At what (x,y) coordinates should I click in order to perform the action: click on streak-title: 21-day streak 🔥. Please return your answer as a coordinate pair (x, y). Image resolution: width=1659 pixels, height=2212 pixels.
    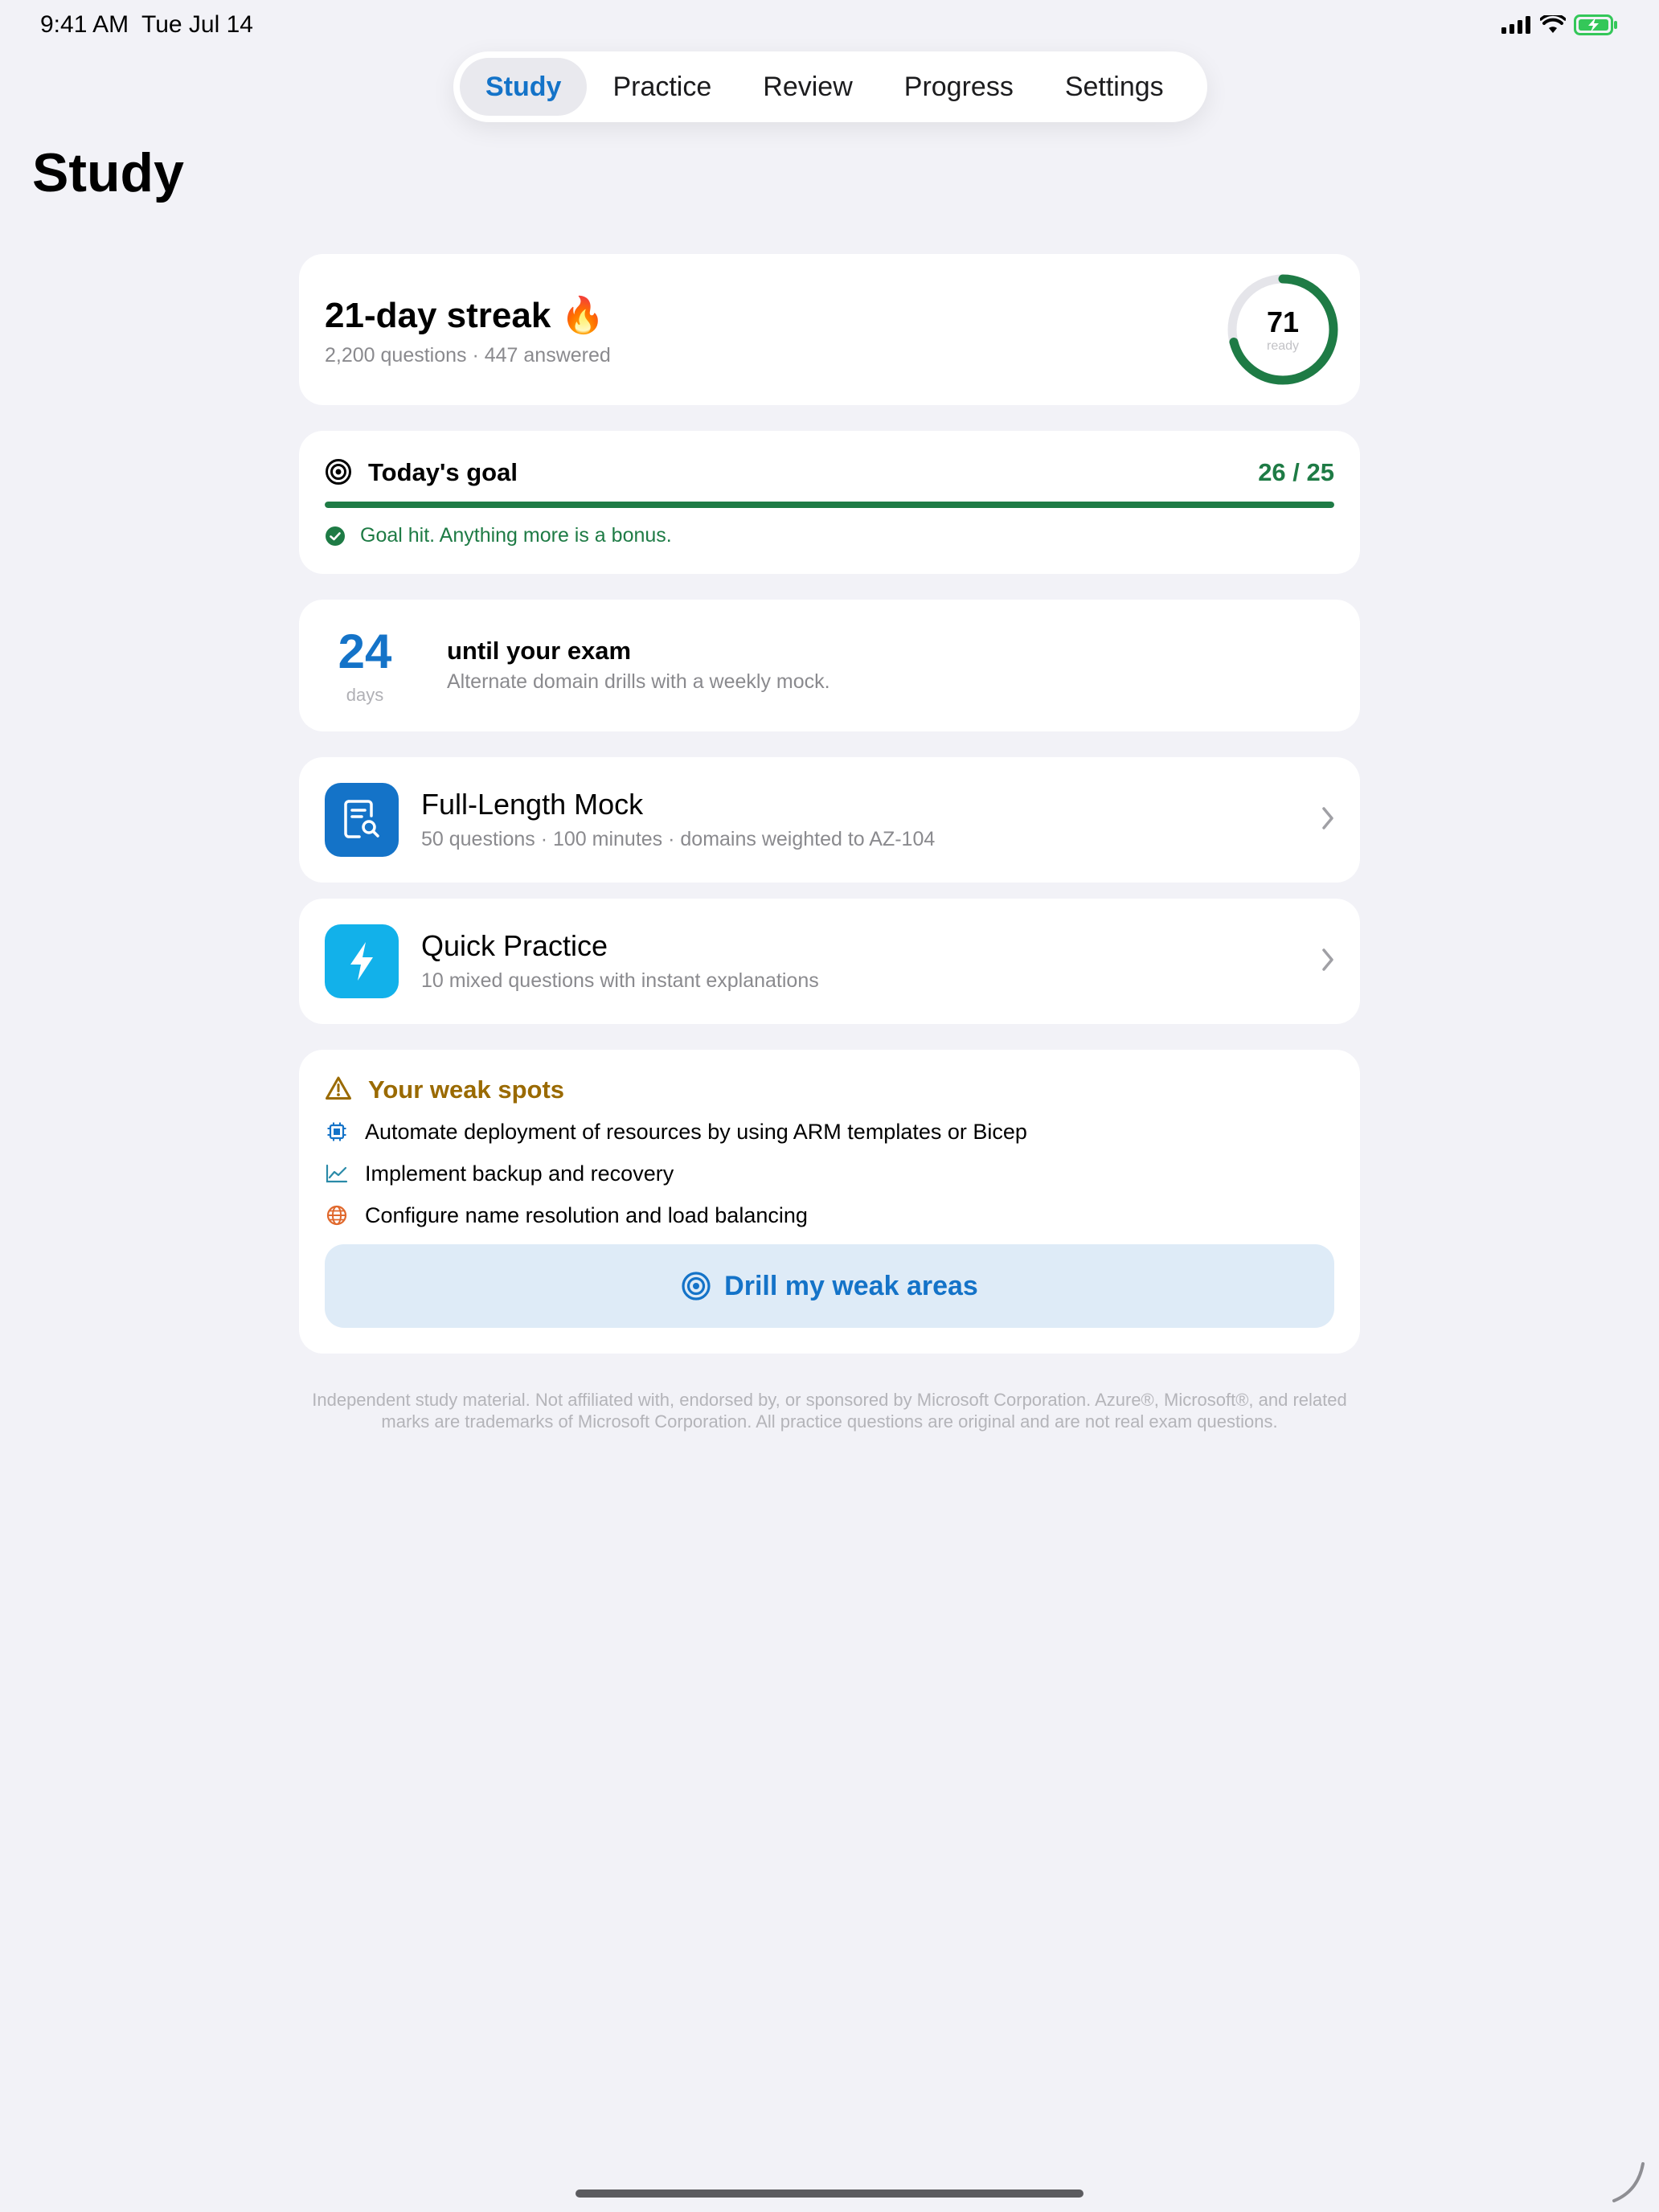
    Looking at the image, I should click on (464, 315).